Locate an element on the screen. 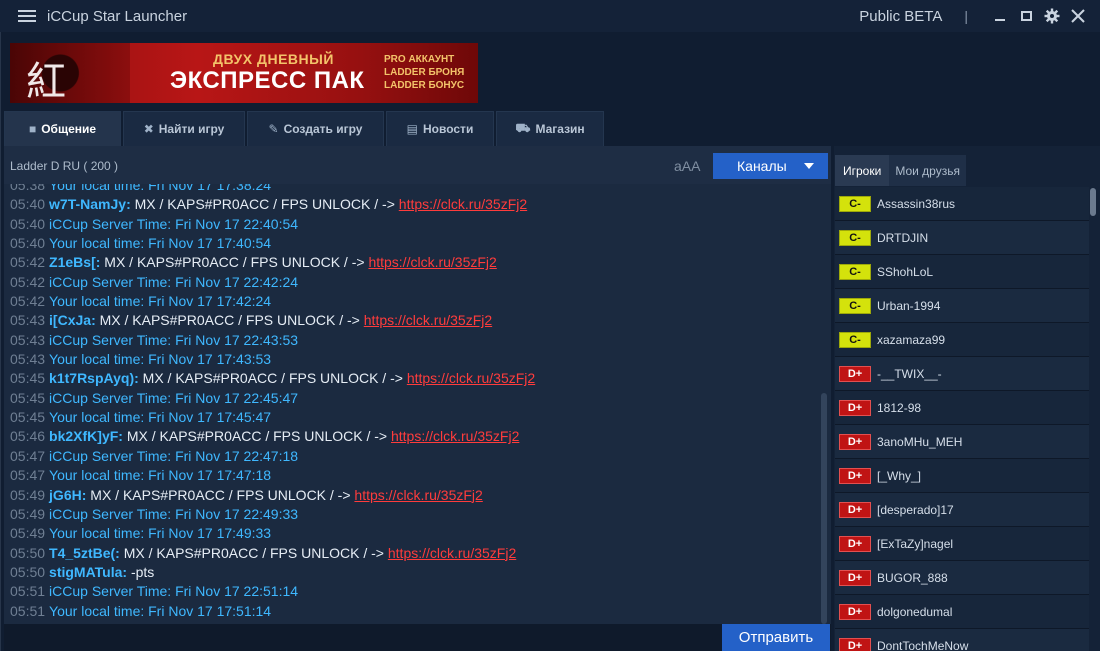 This screenshot has width=1100, height=651. tab-find-game: ✖ Найти игру is located at coordinates (184, 128).